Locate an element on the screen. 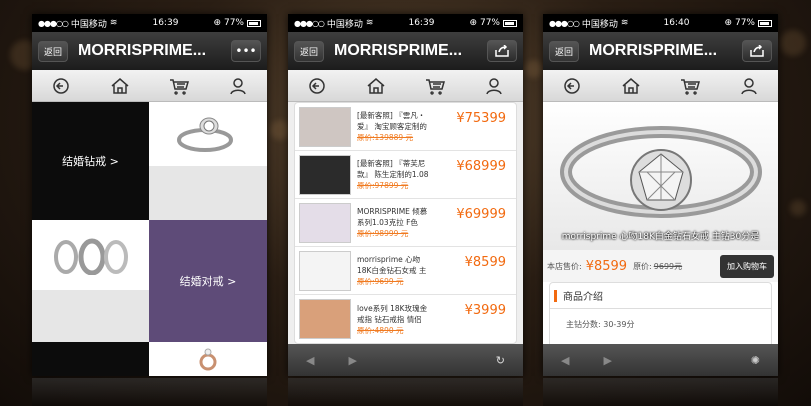 This screenshot has width=811, height=406. add-to-cart-button: 加入购物车 is located at coordinates (747, 266).